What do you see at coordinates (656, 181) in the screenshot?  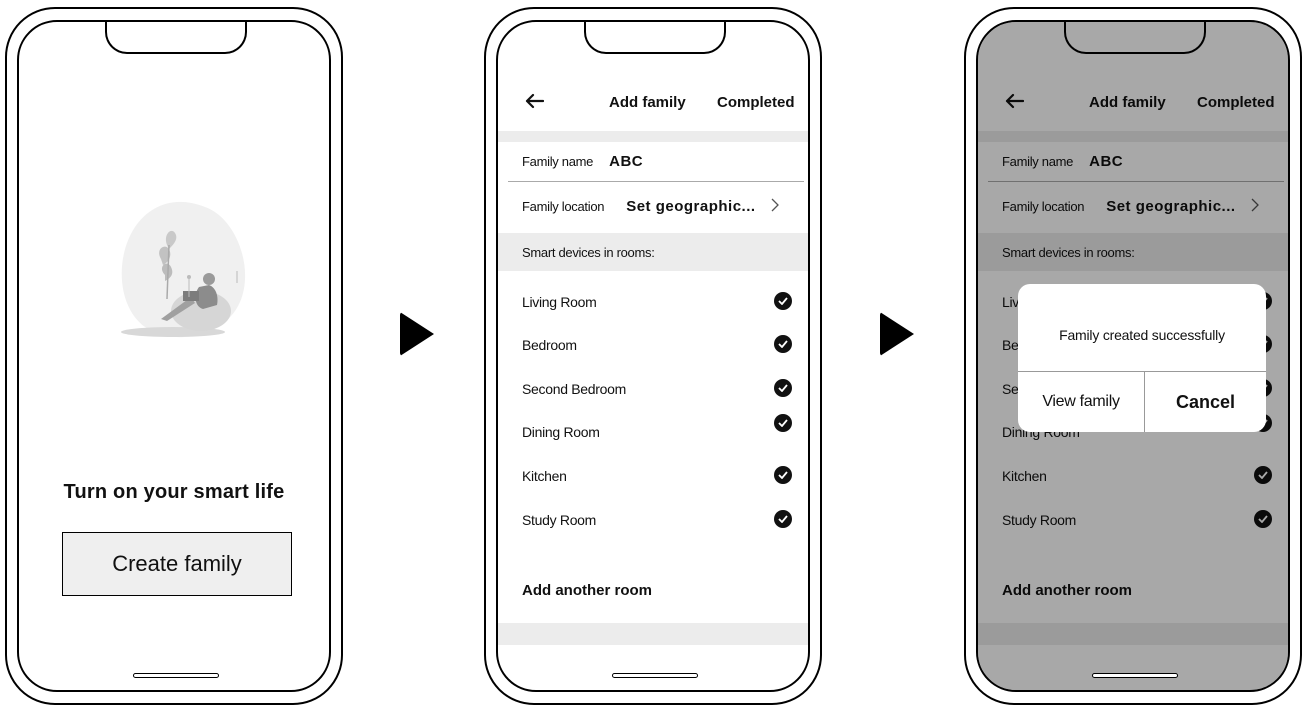 I see `row-divider` at bounding box center [656, 181].